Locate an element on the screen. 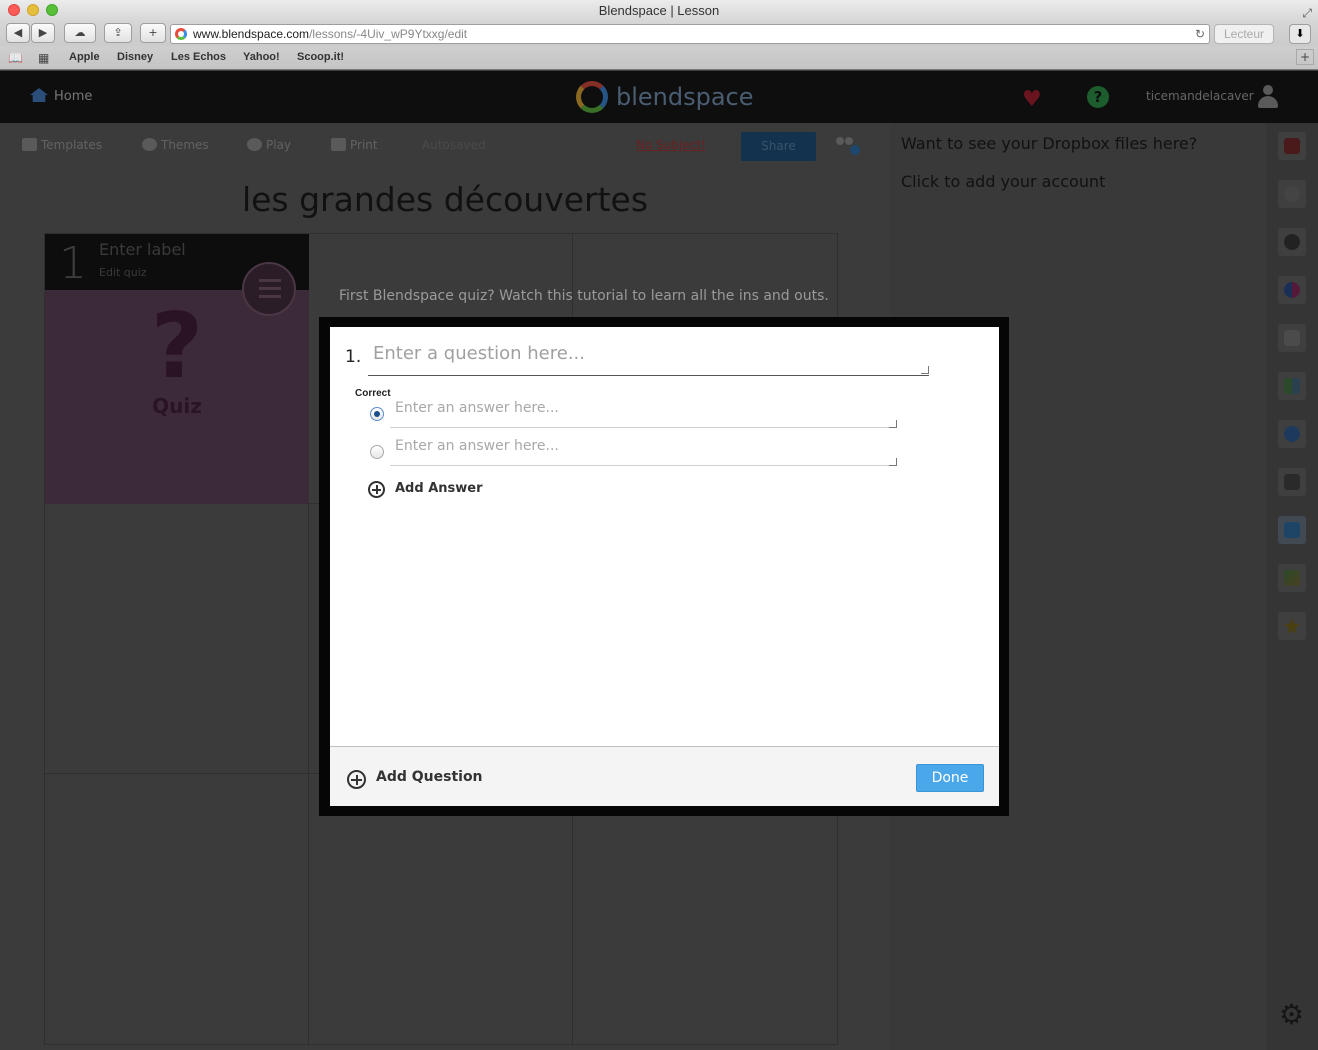  bookmark-item: Apple is located at coordinates (84, 57).